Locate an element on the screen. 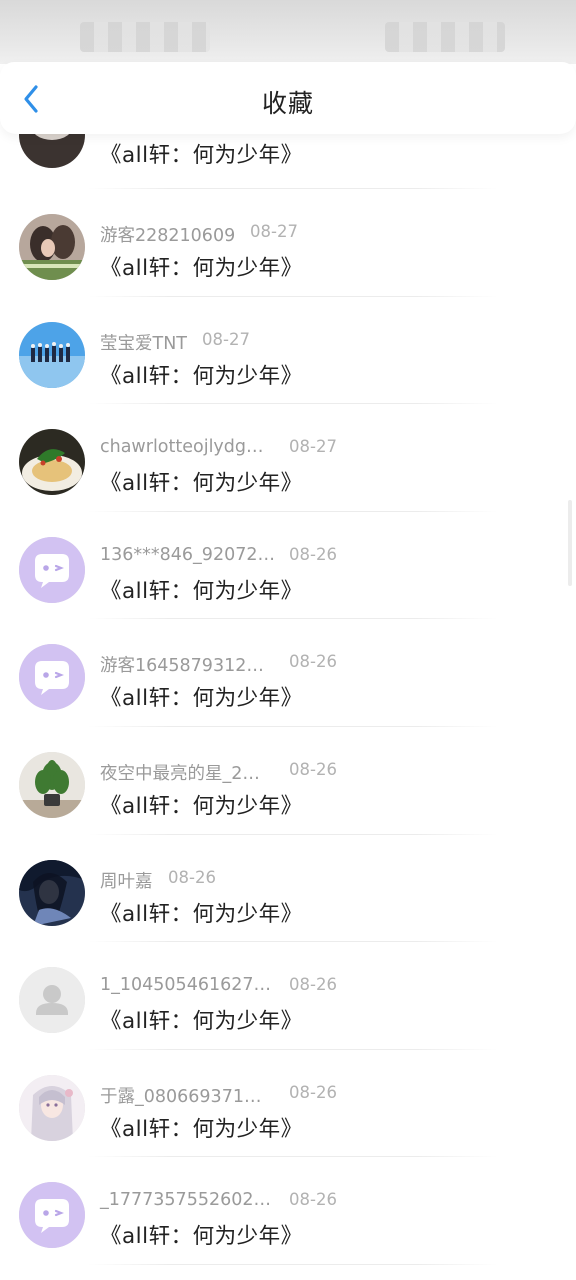 The height and width of the screenshot is (1280, 576). list-item: 1_104505461627… 08-26 《all轩：何为少年》 is located at coordinates (288, 996).